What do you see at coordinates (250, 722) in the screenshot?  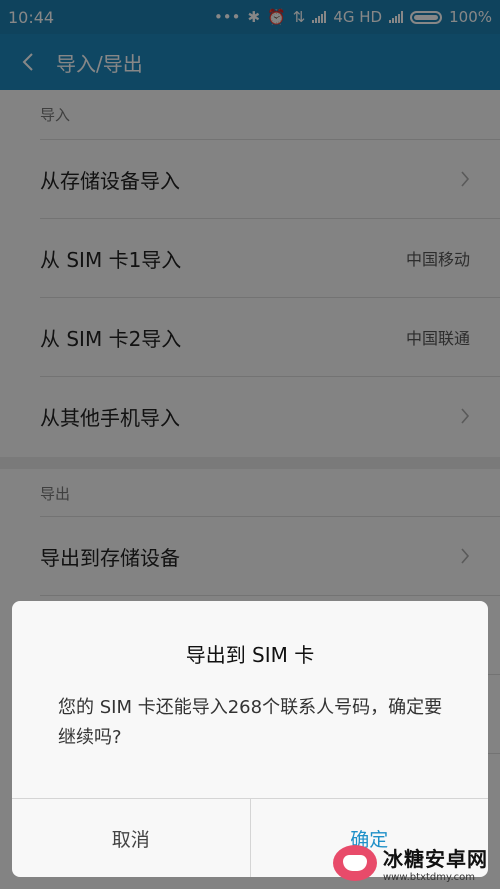 I see `dialog-message: 您的 SIM 卡还能导入268个联系人号码，确定要继续吗?` at bounding box center [250, 722].